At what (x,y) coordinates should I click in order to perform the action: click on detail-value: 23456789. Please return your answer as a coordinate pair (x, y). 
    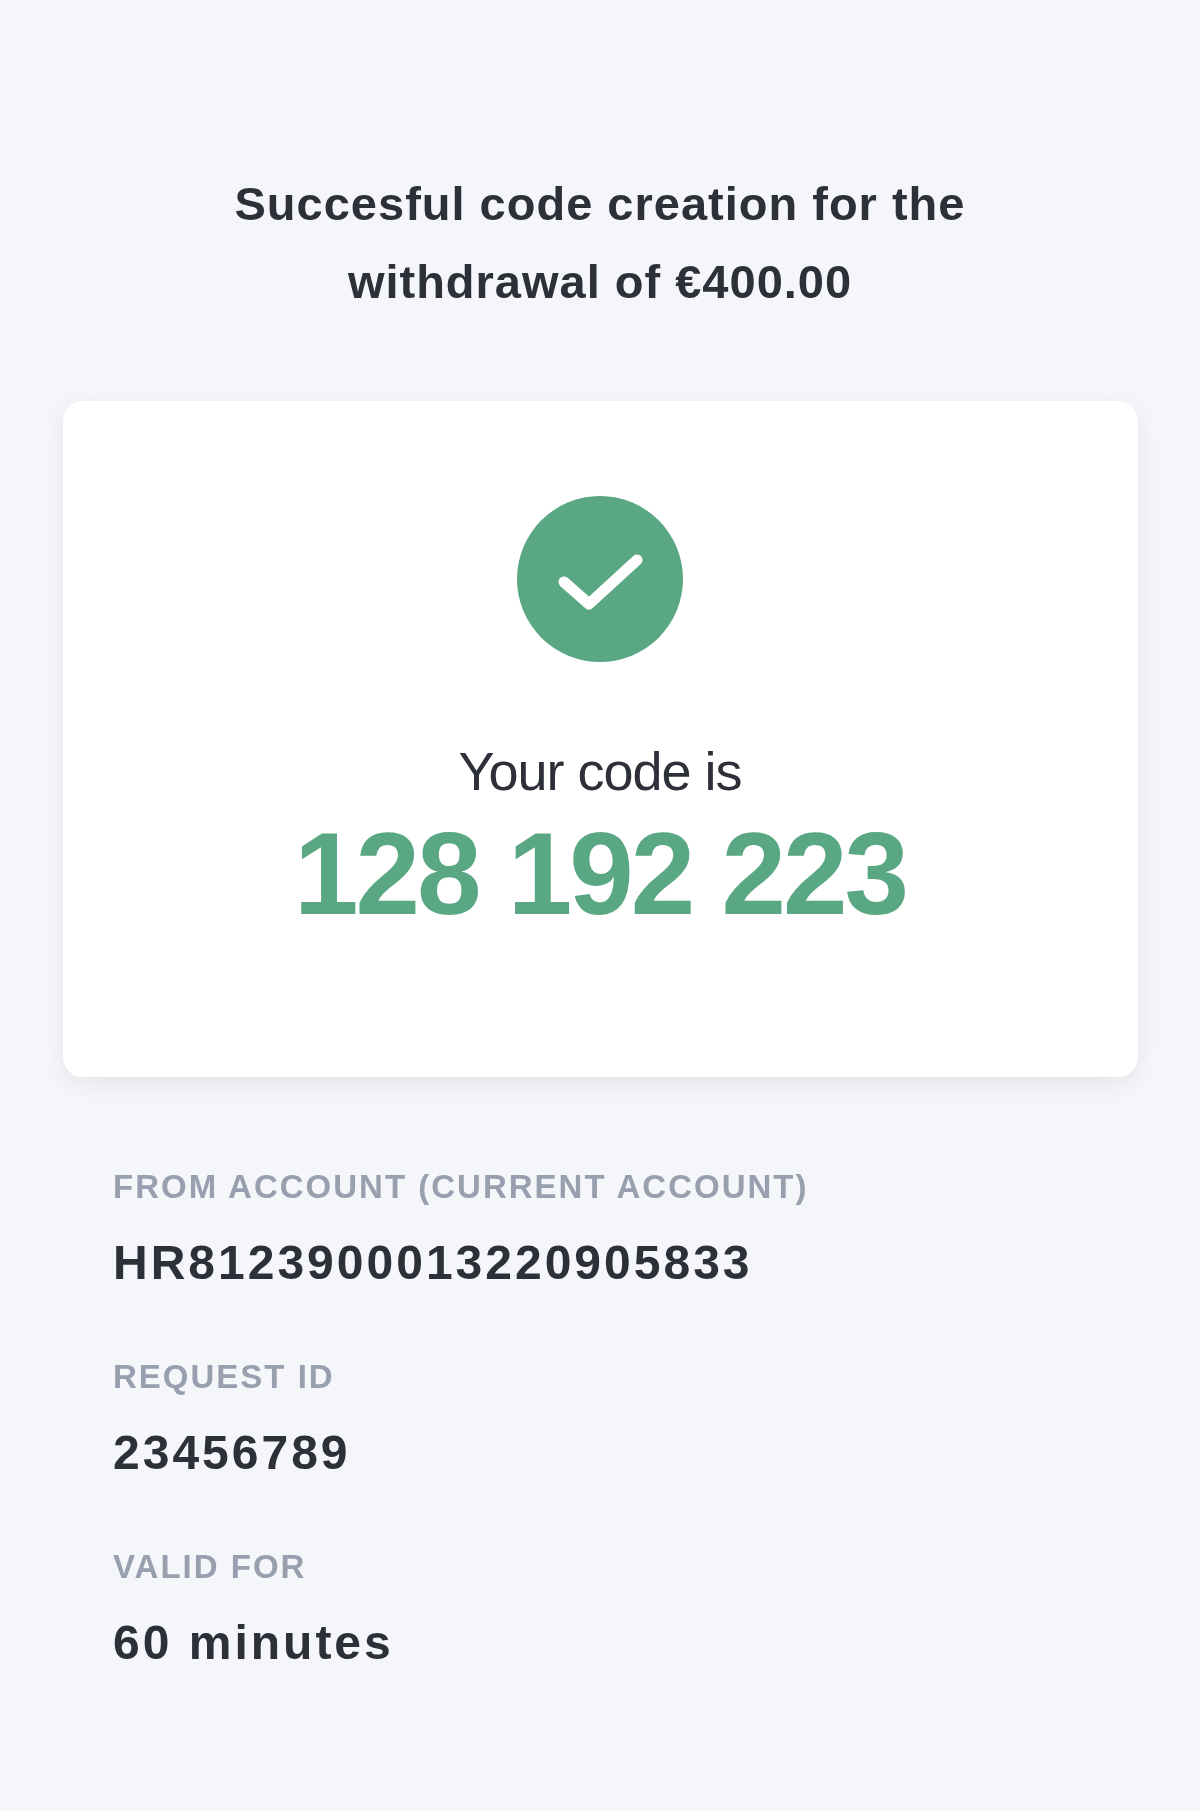
    Looking at the image, I should click on (232, 1453).